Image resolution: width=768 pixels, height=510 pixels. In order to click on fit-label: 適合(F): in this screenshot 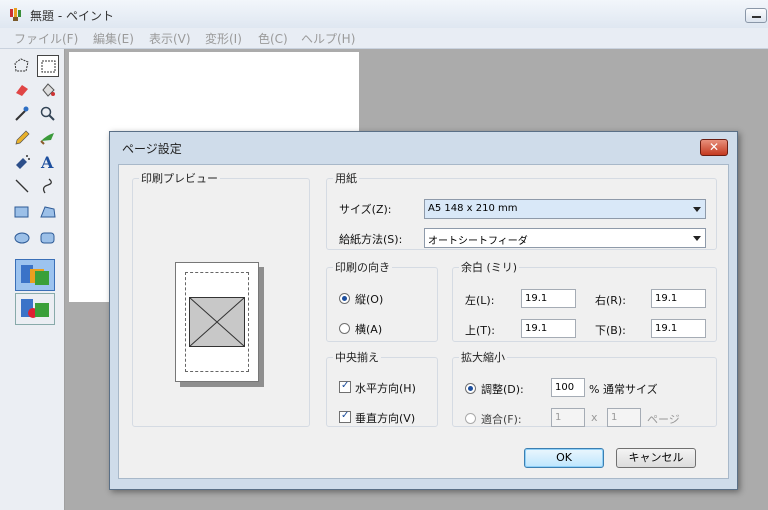, I will do `click(501, 419)`.